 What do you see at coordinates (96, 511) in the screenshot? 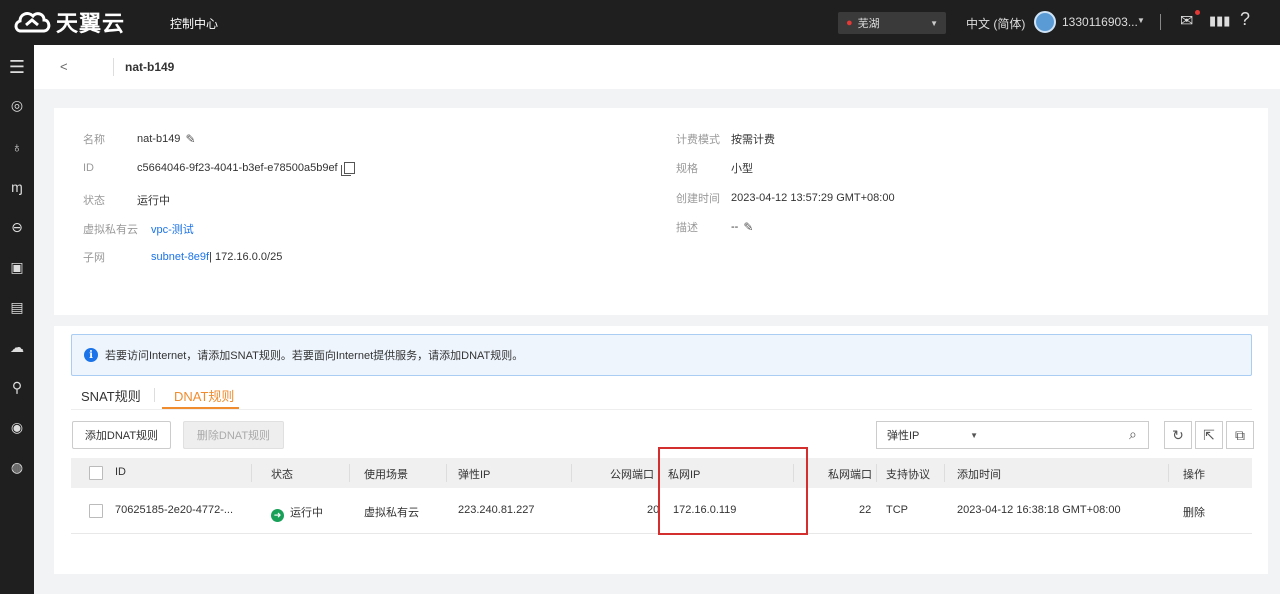
I see `row-checkbox` at bounding box center [96, 511].